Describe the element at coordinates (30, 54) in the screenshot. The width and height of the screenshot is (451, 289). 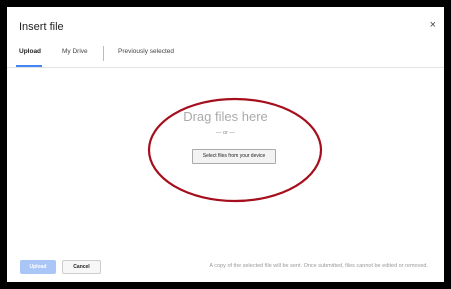
I see `tab-upload: Upload` at that location.